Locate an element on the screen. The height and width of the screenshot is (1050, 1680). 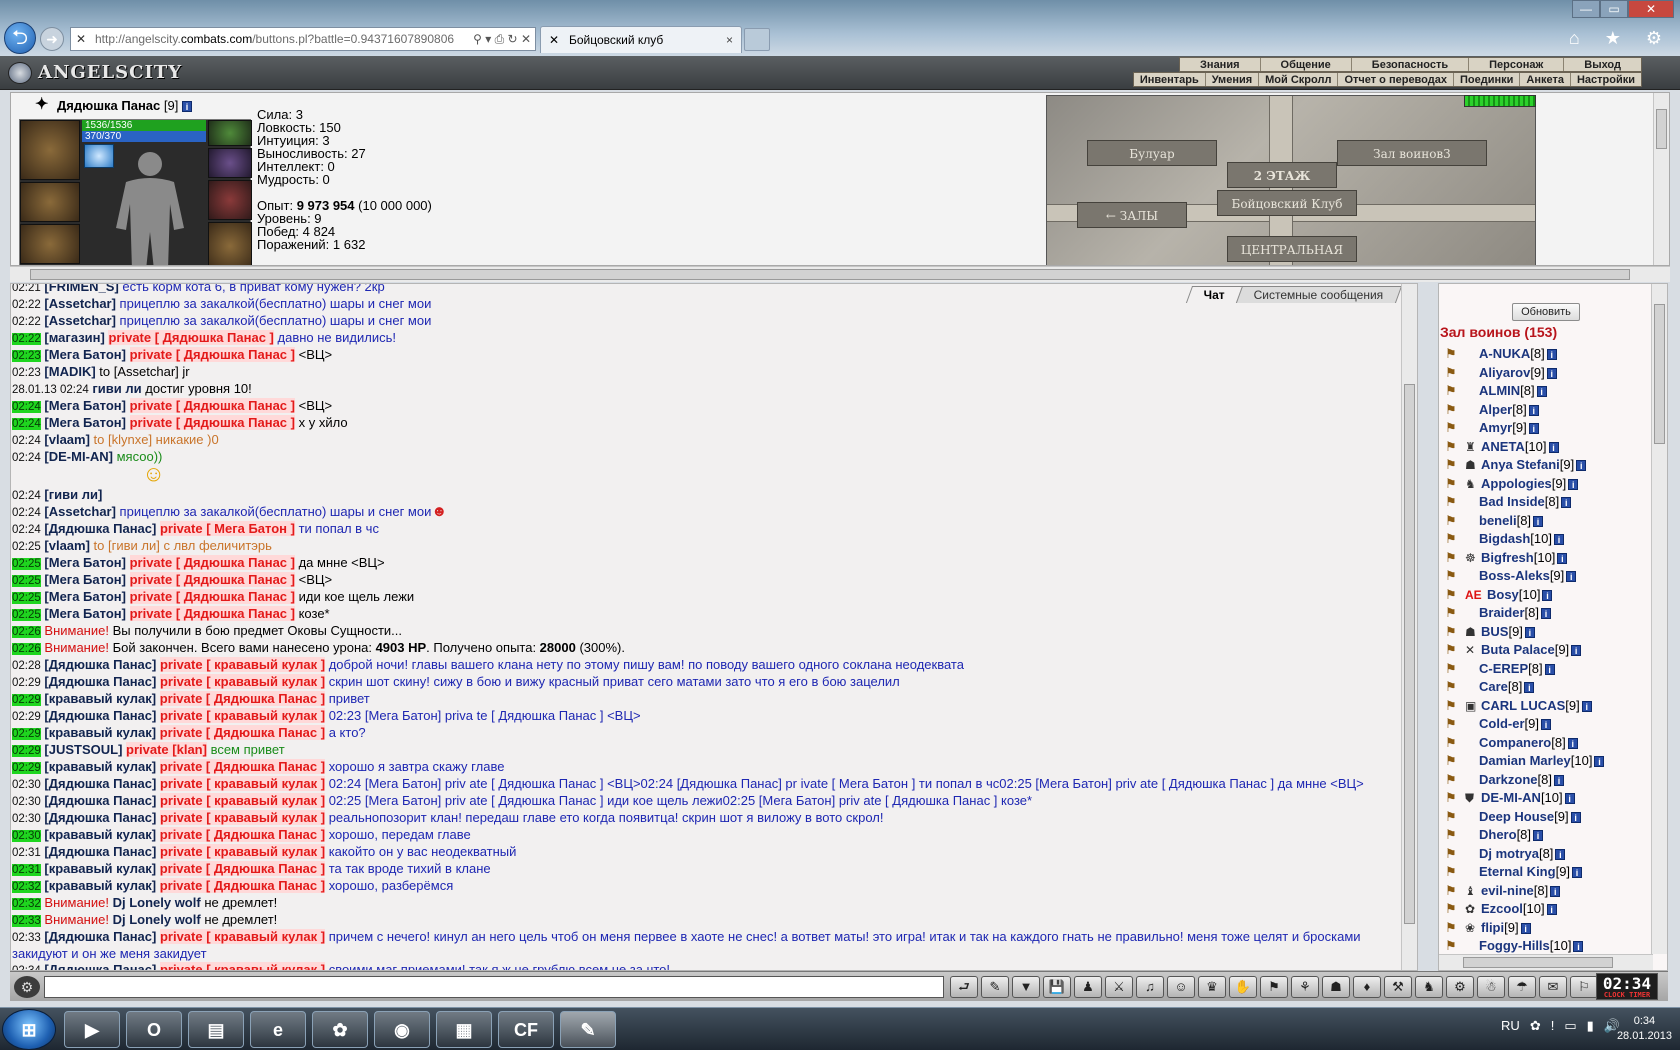
message-nick: [крававый кулак] is located at coordinates (100, 885).